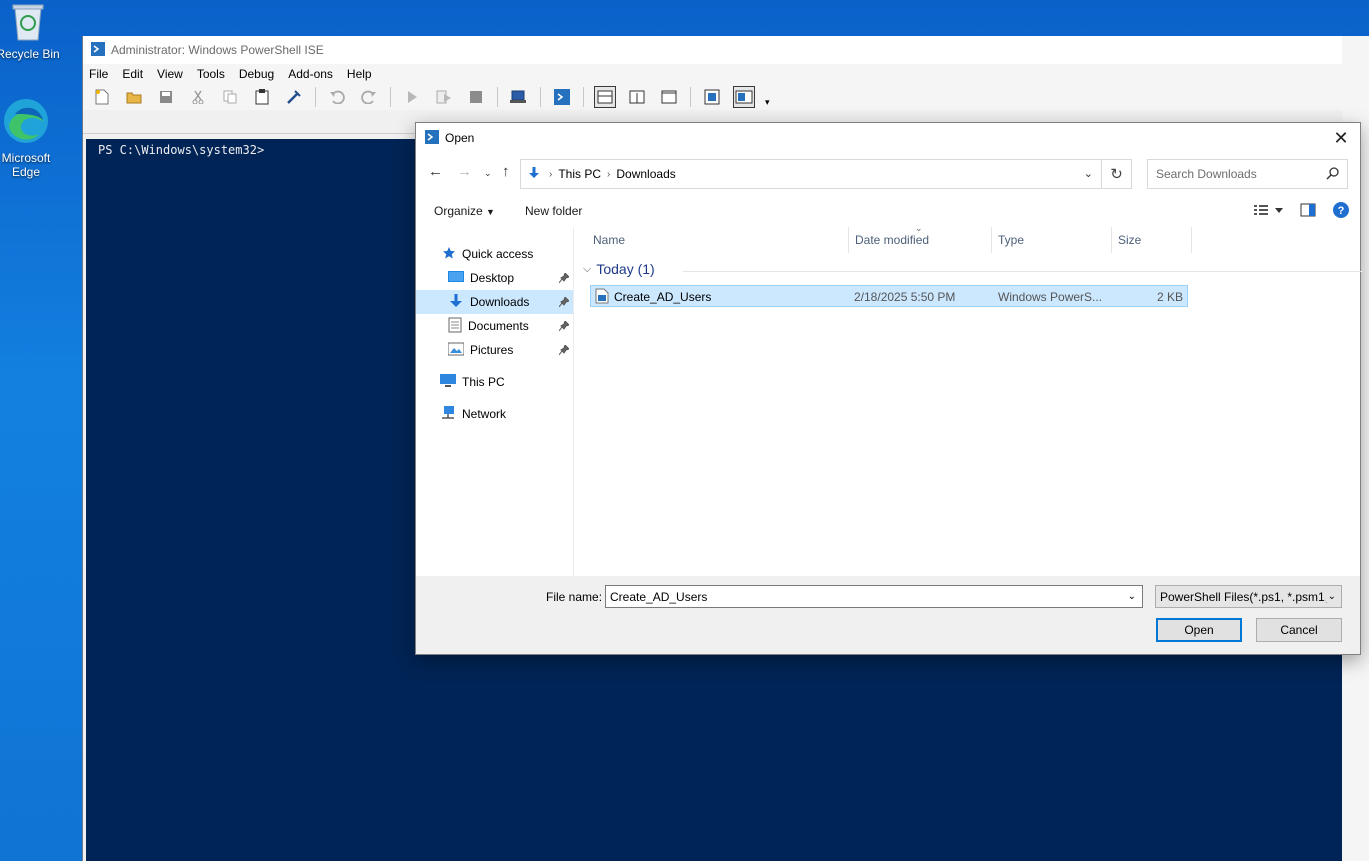 The width and height of the screenshot is (1369, 861). Describe the element at coordinates (34, 30) in the screenshot. I see `recycle-bin-shortcut: Recycle Bin` at that location.